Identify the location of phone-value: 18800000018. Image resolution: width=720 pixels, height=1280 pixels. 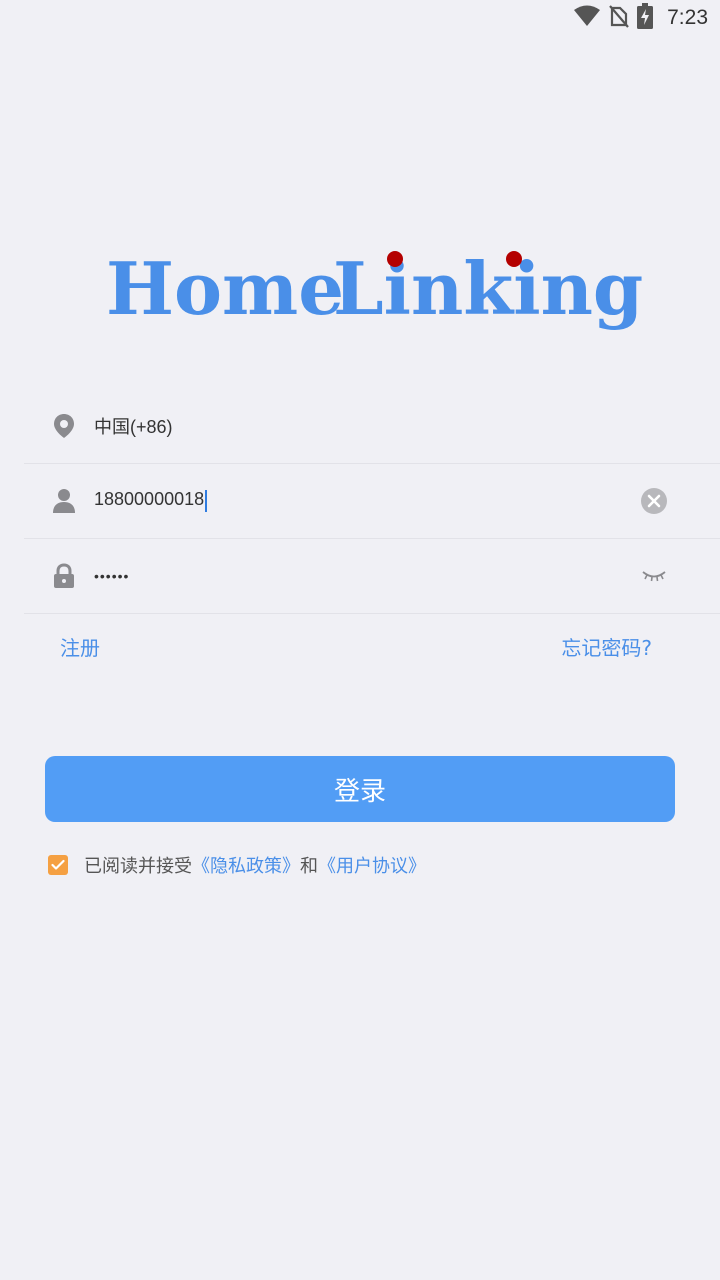
(149, 499).